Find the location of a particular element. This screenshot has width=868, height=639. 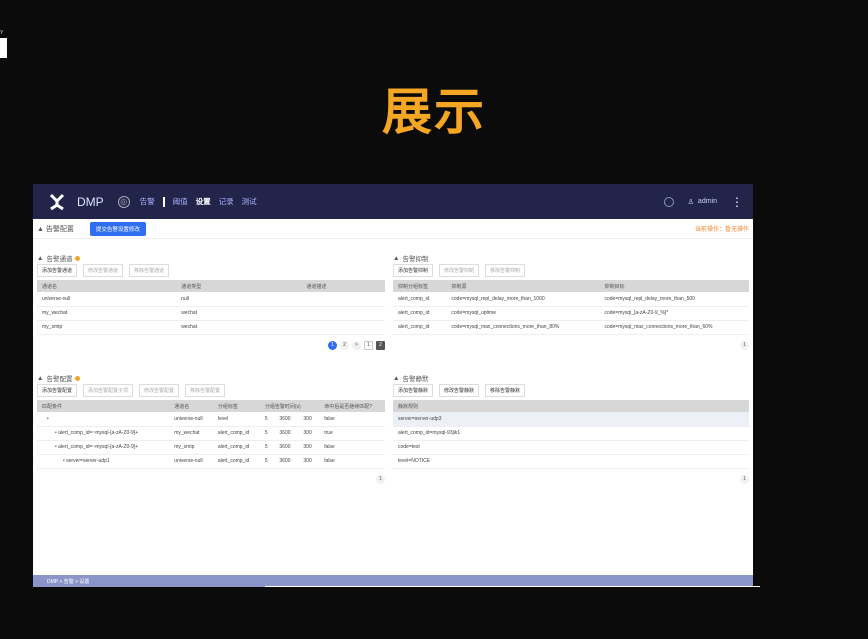

add-silence-button: 添加告警静默 is located at coordinates (413, 390).